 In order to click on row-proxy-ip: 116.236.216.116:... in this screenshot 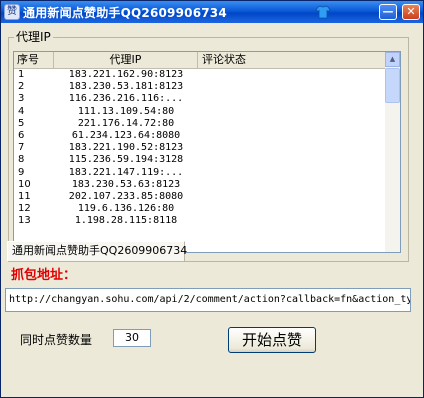, I will do `click(126, 99)`.